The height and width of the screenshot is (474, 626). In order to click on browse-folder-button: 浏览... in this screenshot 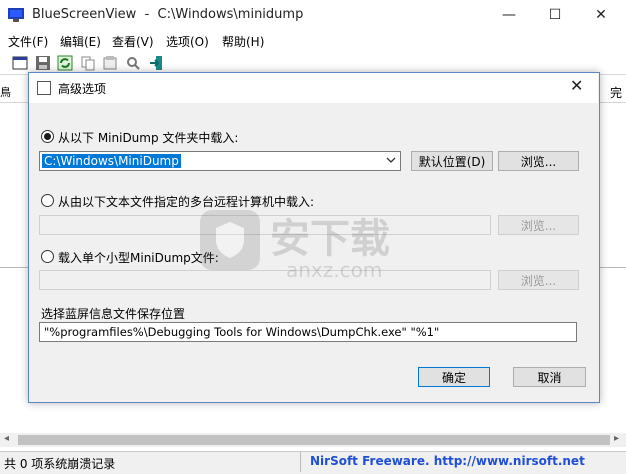, I will do `click(538, 161)`.